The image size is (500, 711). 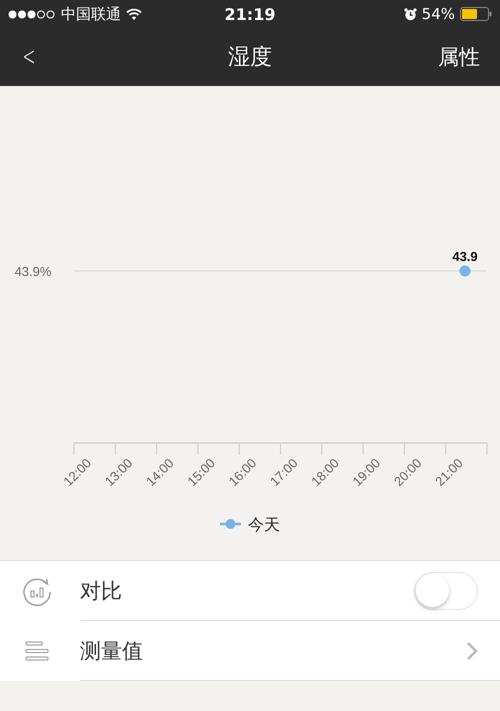 I want to click on clock-time: 21:19, so click(x=250, y=14).